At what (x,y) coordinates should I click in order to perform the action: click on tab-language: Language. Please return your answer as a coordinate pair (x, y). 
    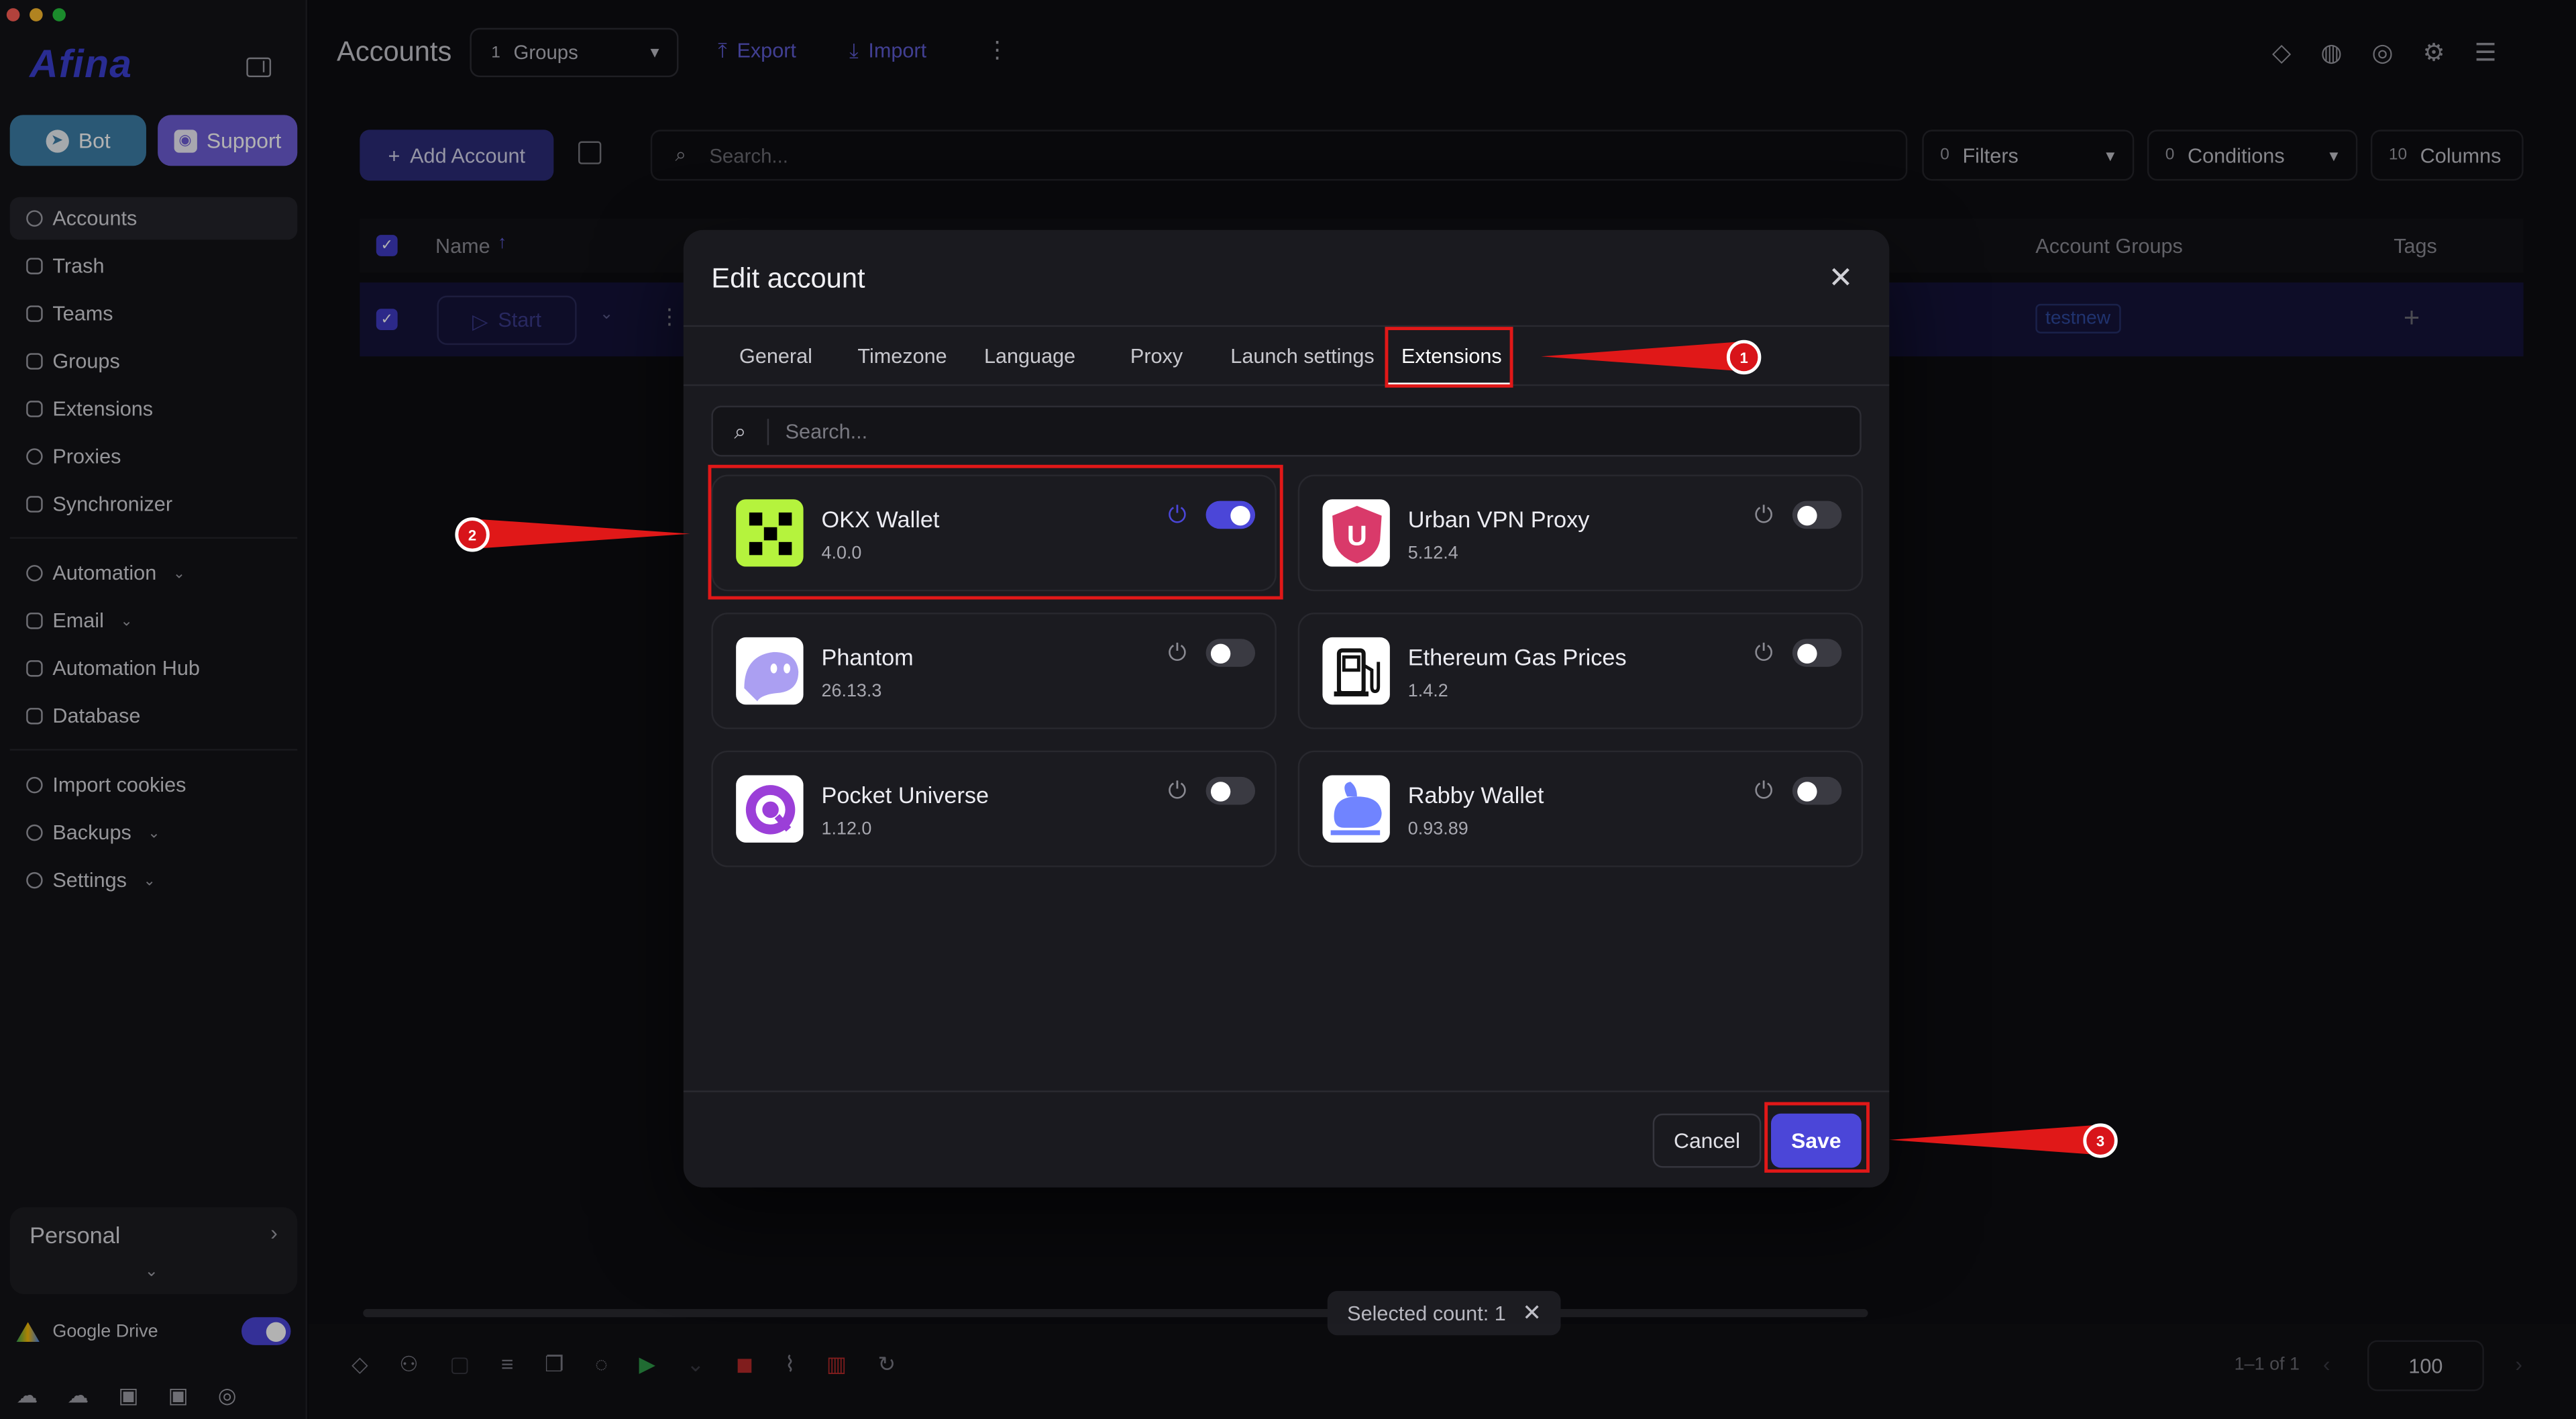
    Looking at the image, I should click on (1029, 356).